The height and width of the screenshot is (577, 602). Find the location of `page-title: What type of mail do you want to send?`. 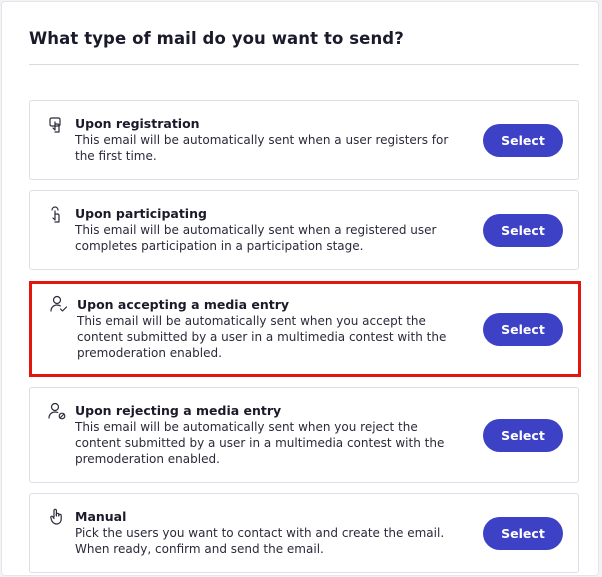

page-title: What type of mail do you want to send? is located at coordinates (216, 38).